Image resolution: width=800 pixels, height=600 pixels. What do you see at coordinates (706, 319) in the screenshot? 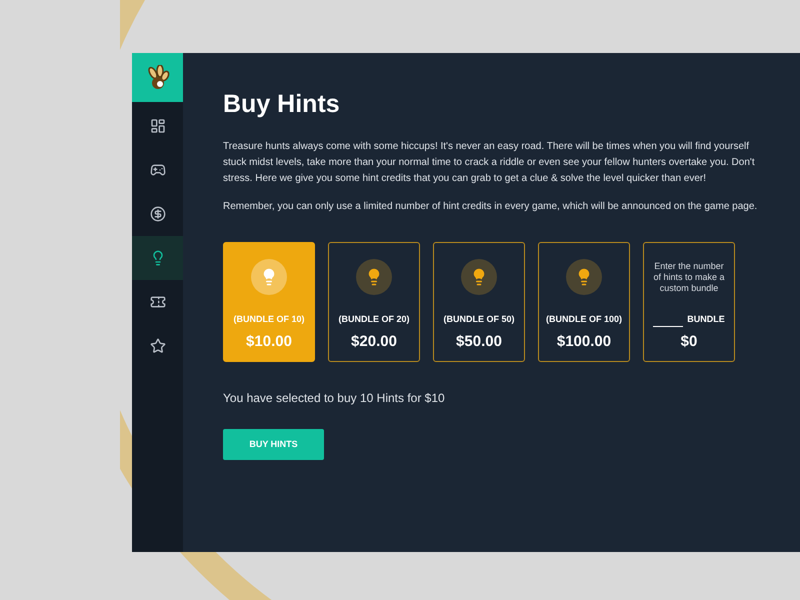
I see `bundle-label: BUNDLE` at bounding box center [706, 319].